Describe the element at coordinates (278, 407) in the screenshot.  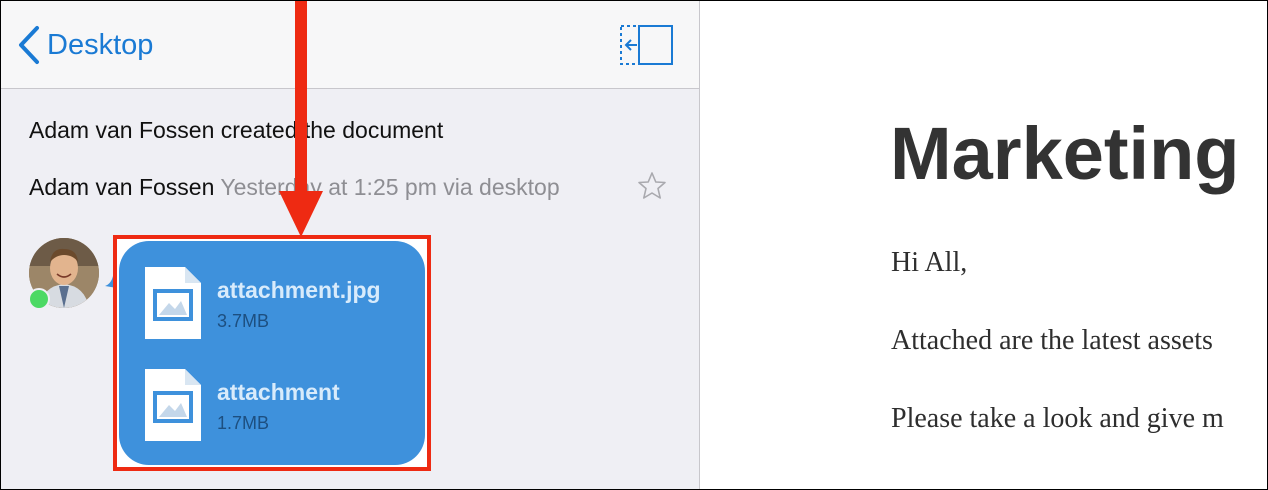
I see `attachment-item: attachment 1.7MB` at that location.